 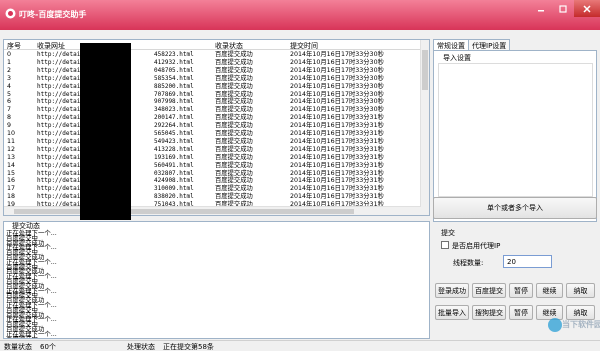 What do you see at coordinates (11, 197) in the screenshot?
I see `row-index: 18` at bounding box center [11, 197].